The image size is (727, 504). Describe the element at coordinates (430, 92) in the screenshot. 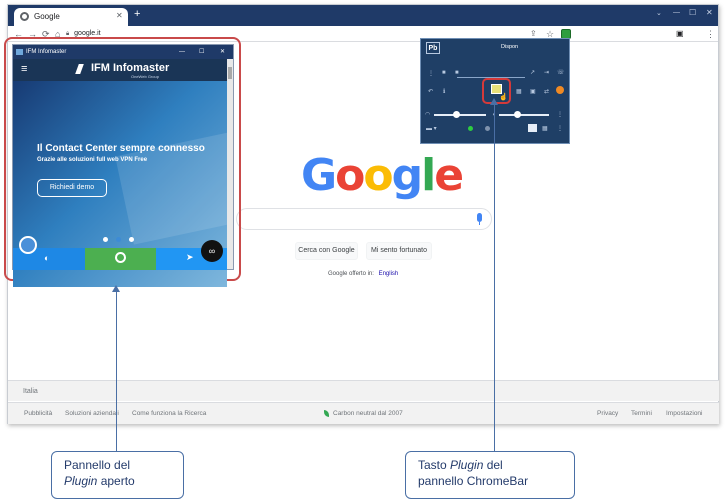

I see `redial-icon: ↶` at that location.